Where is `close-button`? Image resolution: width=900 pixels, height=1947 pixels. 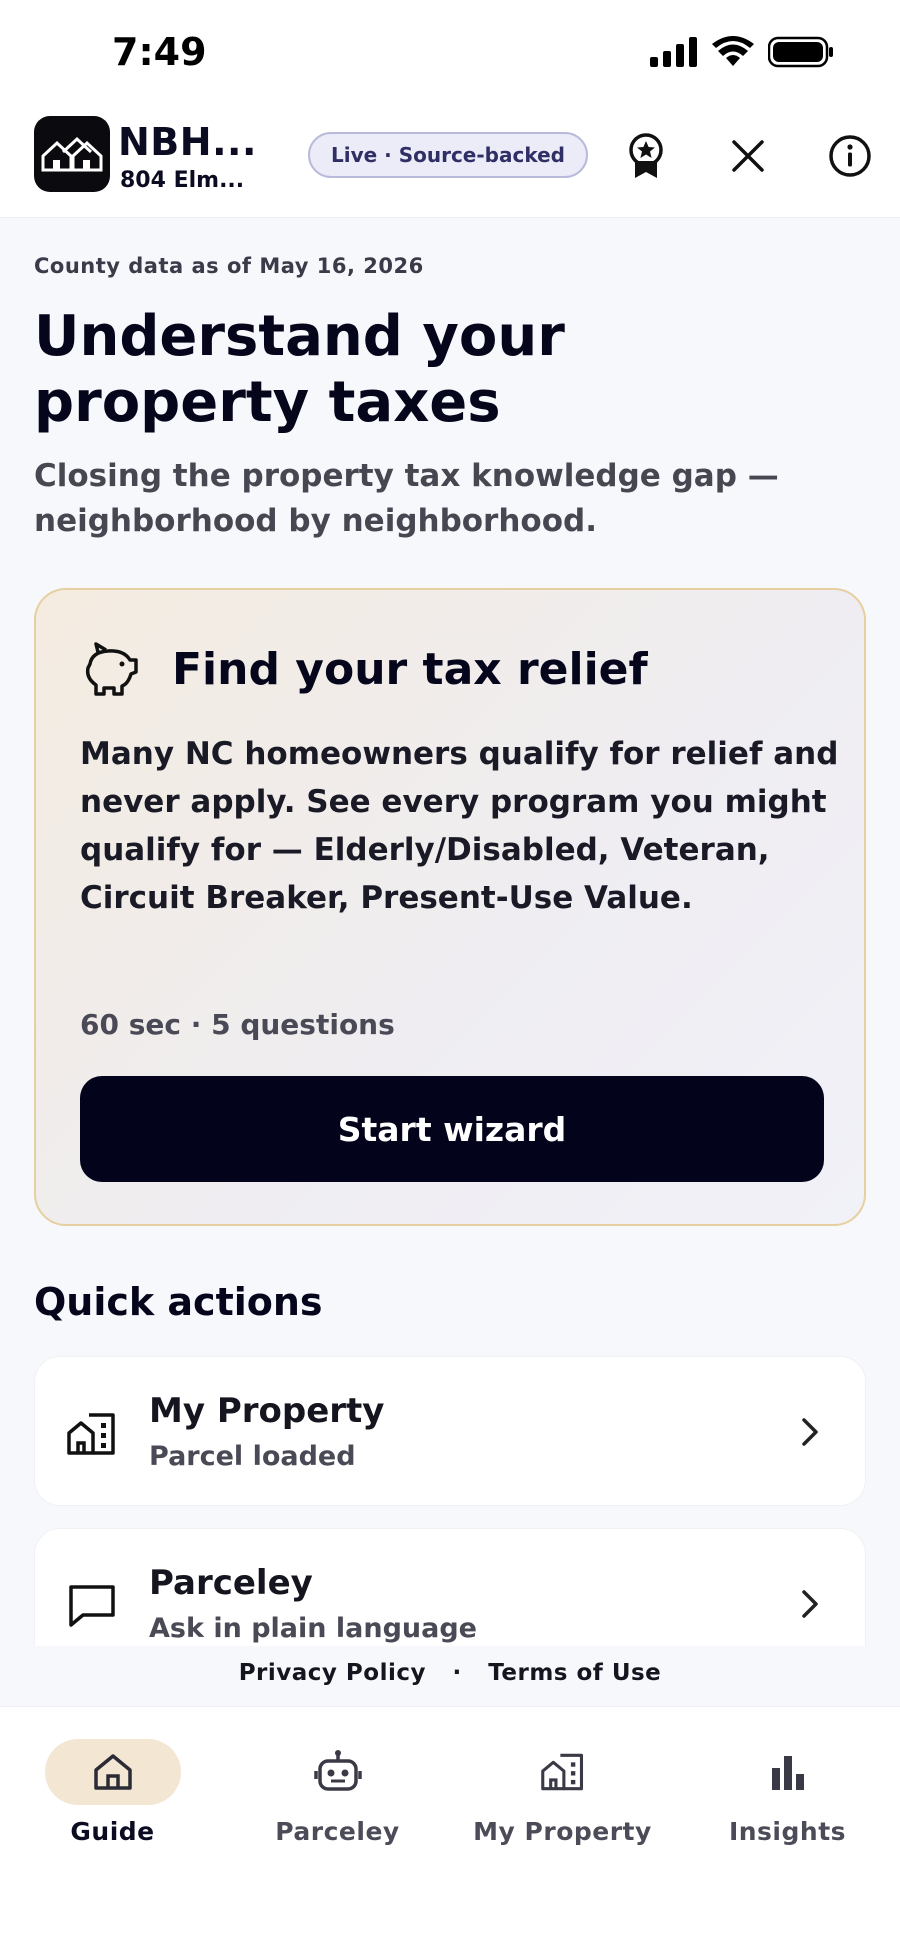
close-button is located at coordinates (748, 156).